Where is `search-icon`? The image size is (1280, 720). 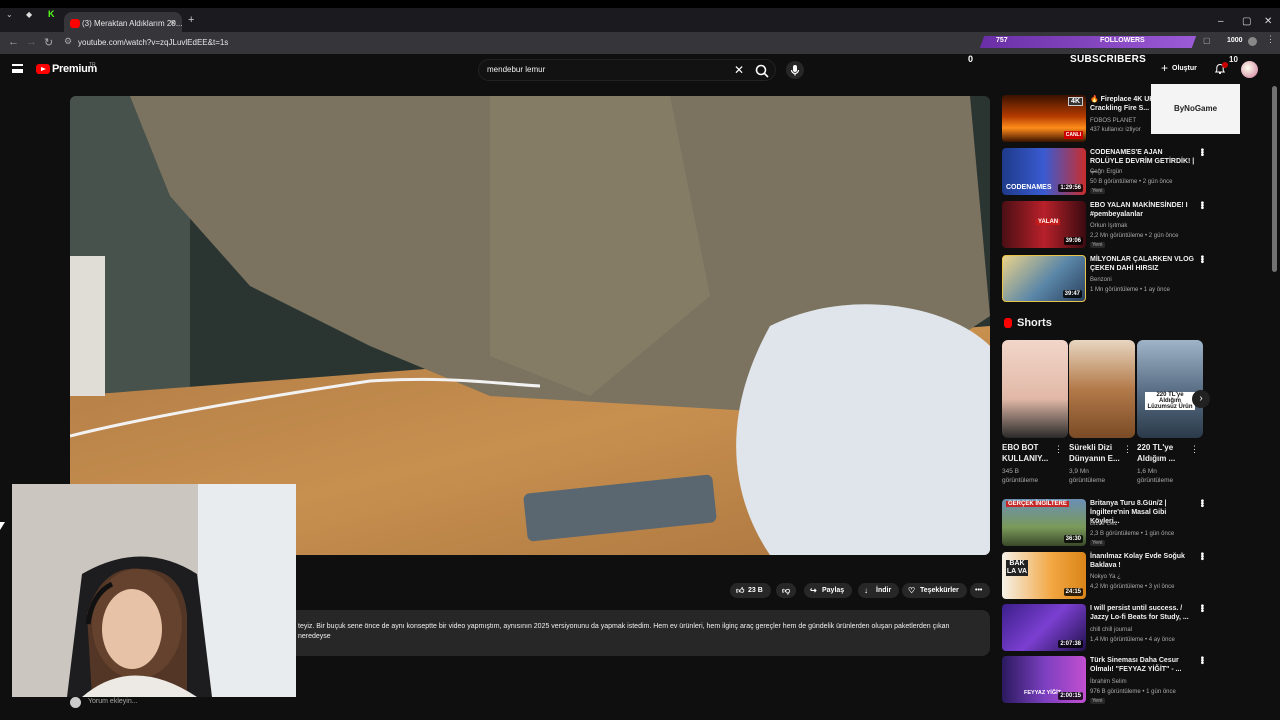
search-icon is located at coordinates (762, 71).